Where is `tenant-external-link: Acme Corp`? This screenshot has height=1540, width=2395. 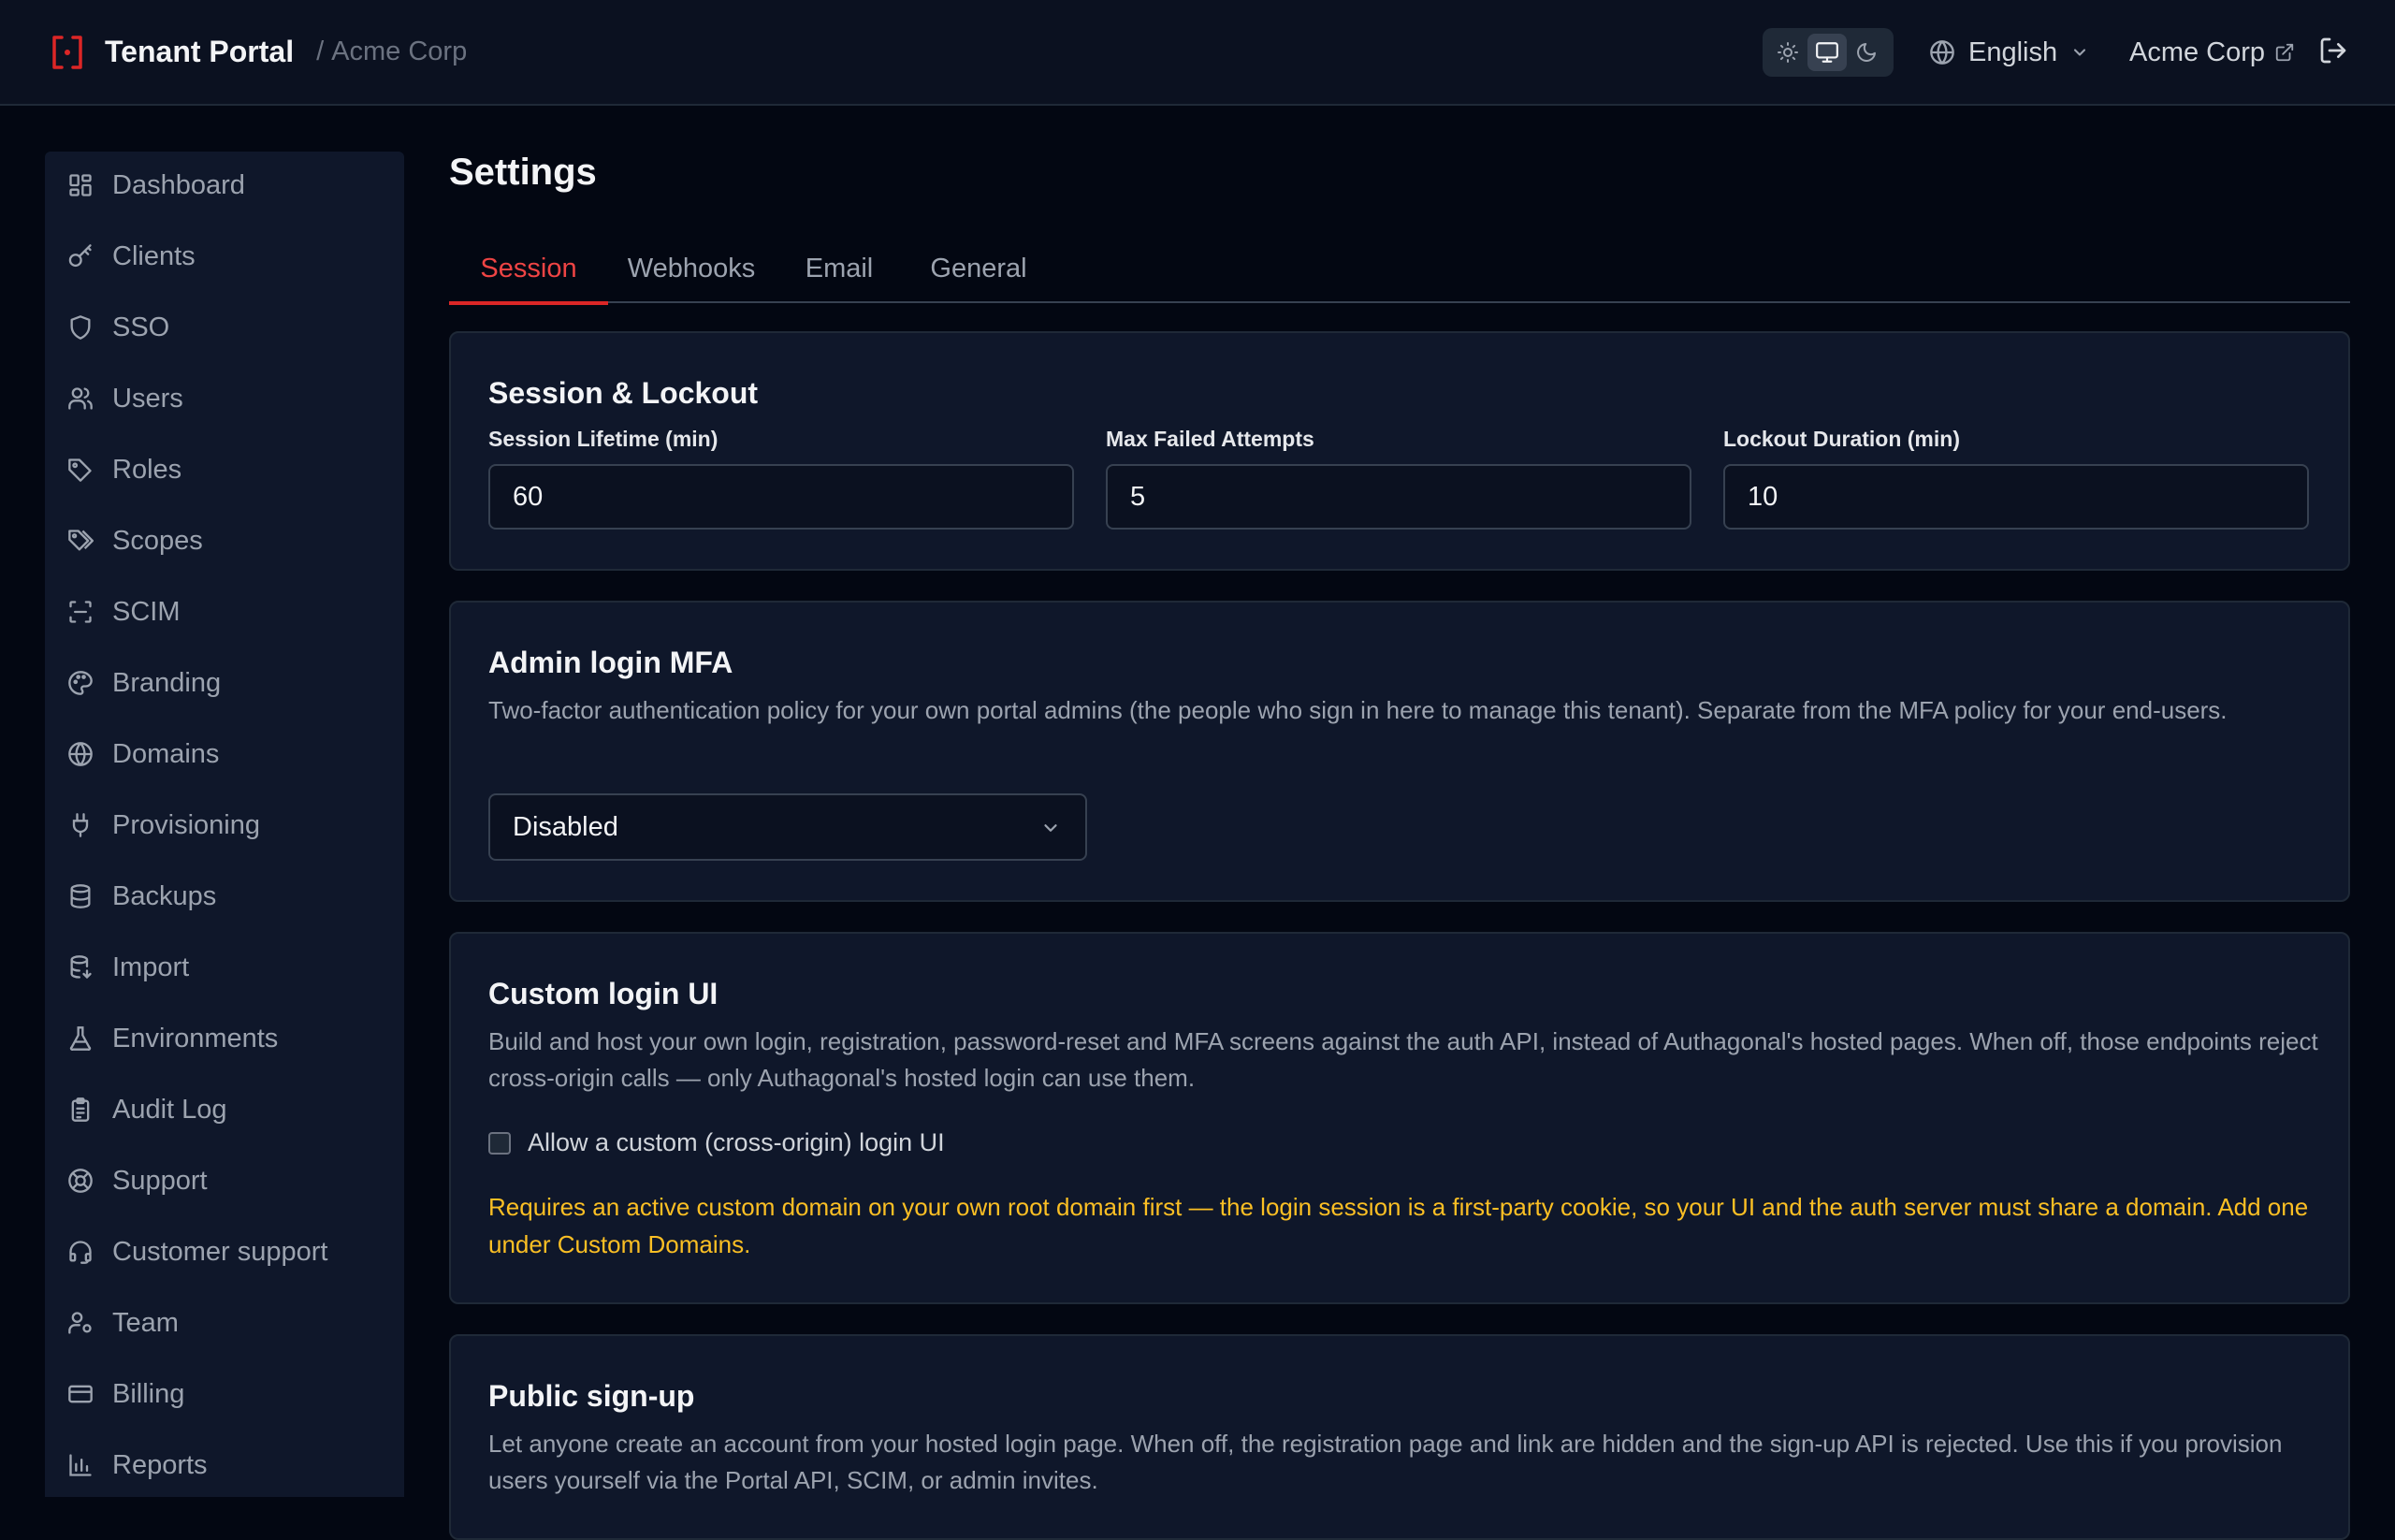
tenant-external-link: Acme Corp is located at coordinates (2212, 53).